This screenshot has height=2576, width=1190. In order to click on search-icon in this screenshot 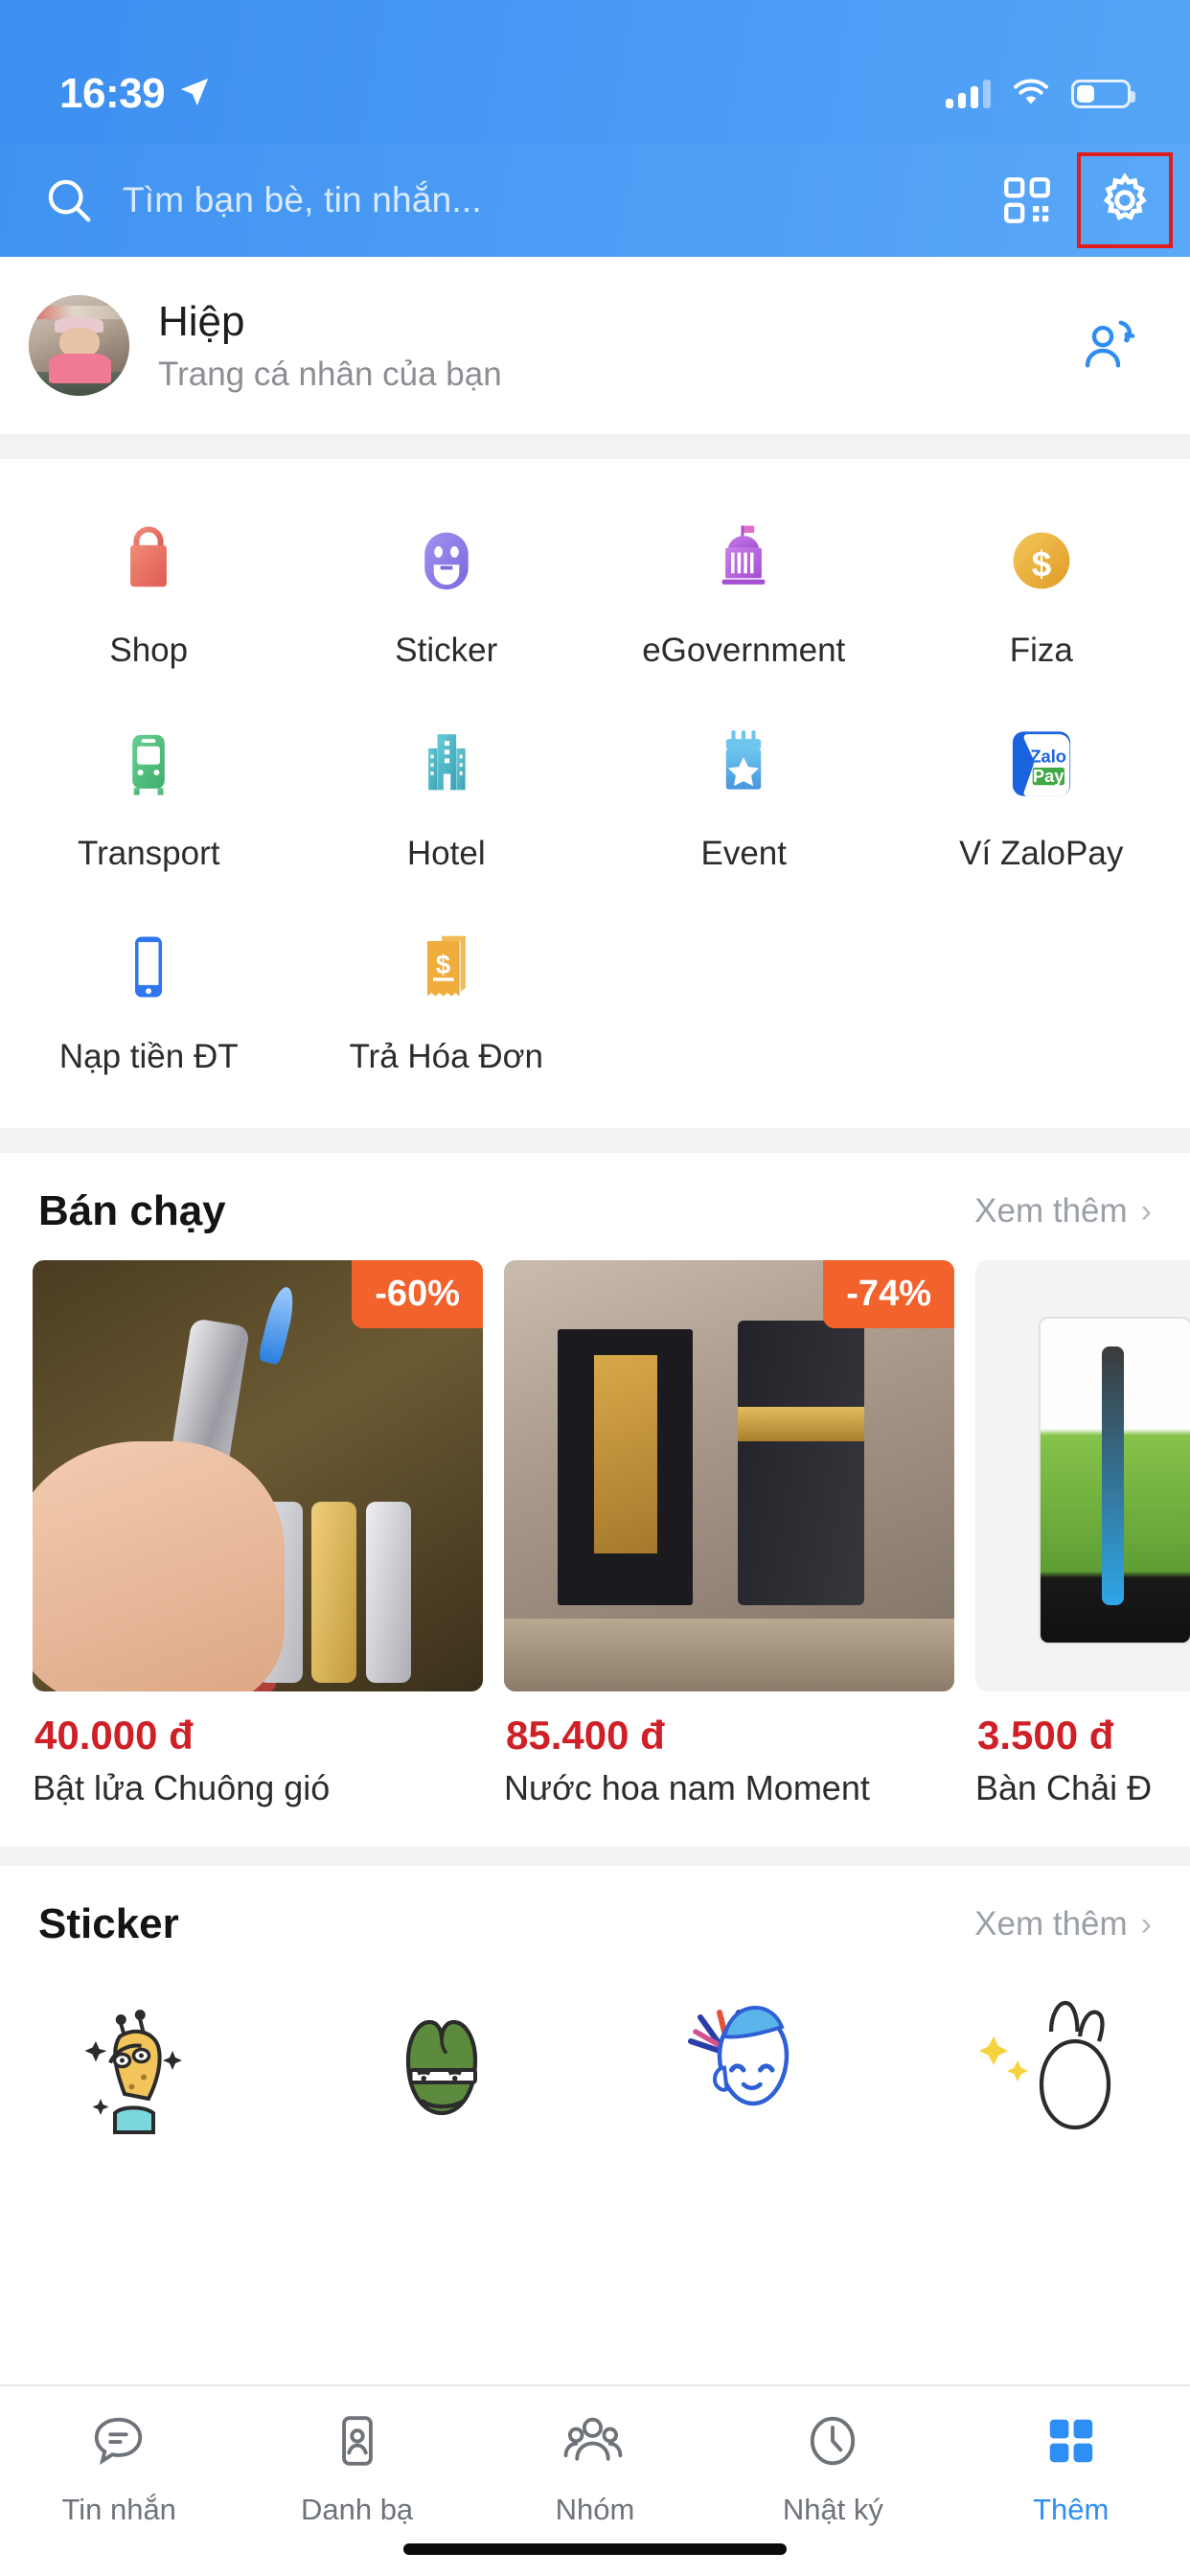, I will do `click(69, 200)`.